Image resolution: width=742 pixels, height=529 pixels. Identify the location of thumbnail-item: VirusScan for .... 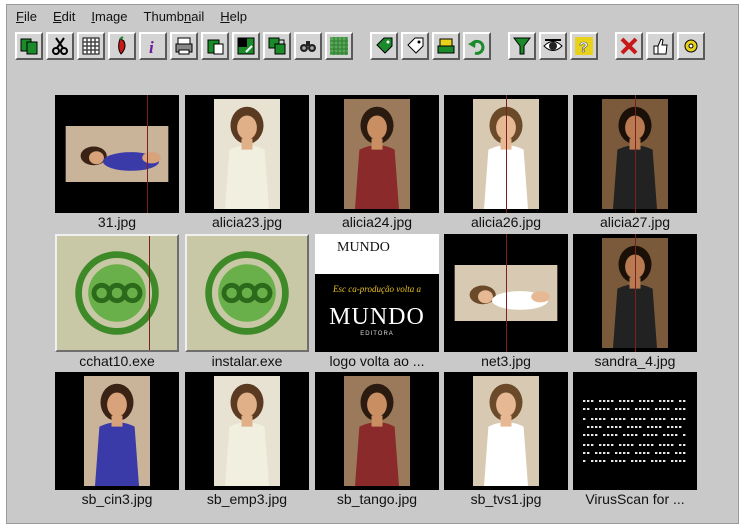
(635, 439).